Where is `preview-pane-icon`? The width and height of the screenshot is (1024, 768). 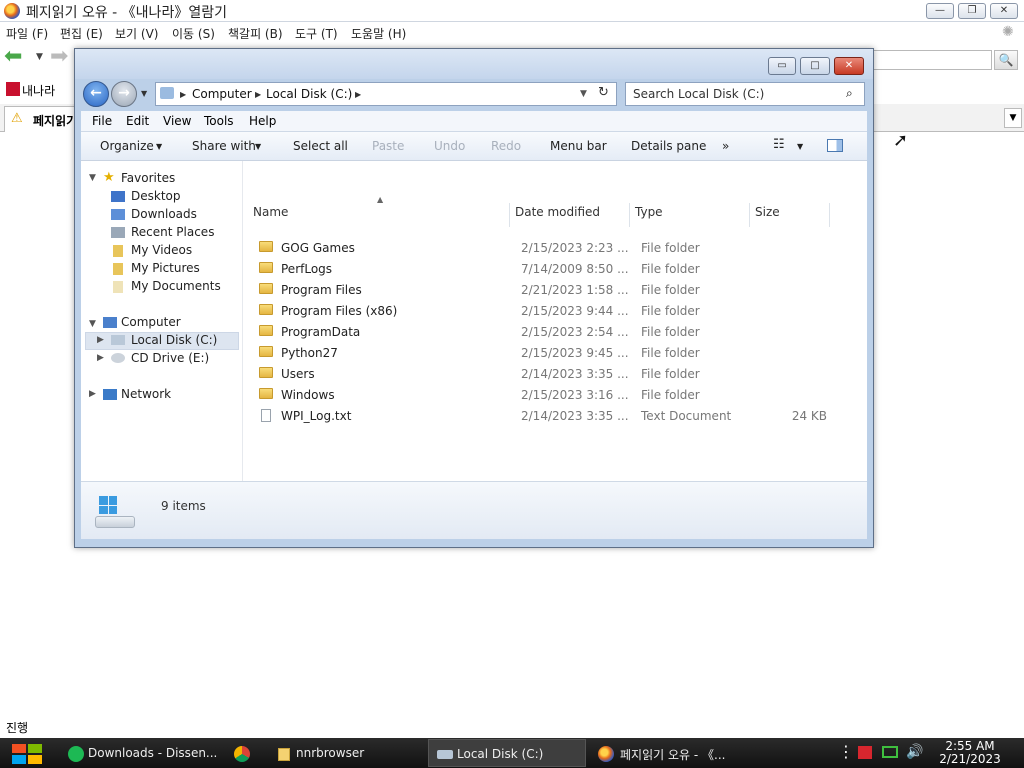 preview-pane-icon is located at coordinates (835, 145).